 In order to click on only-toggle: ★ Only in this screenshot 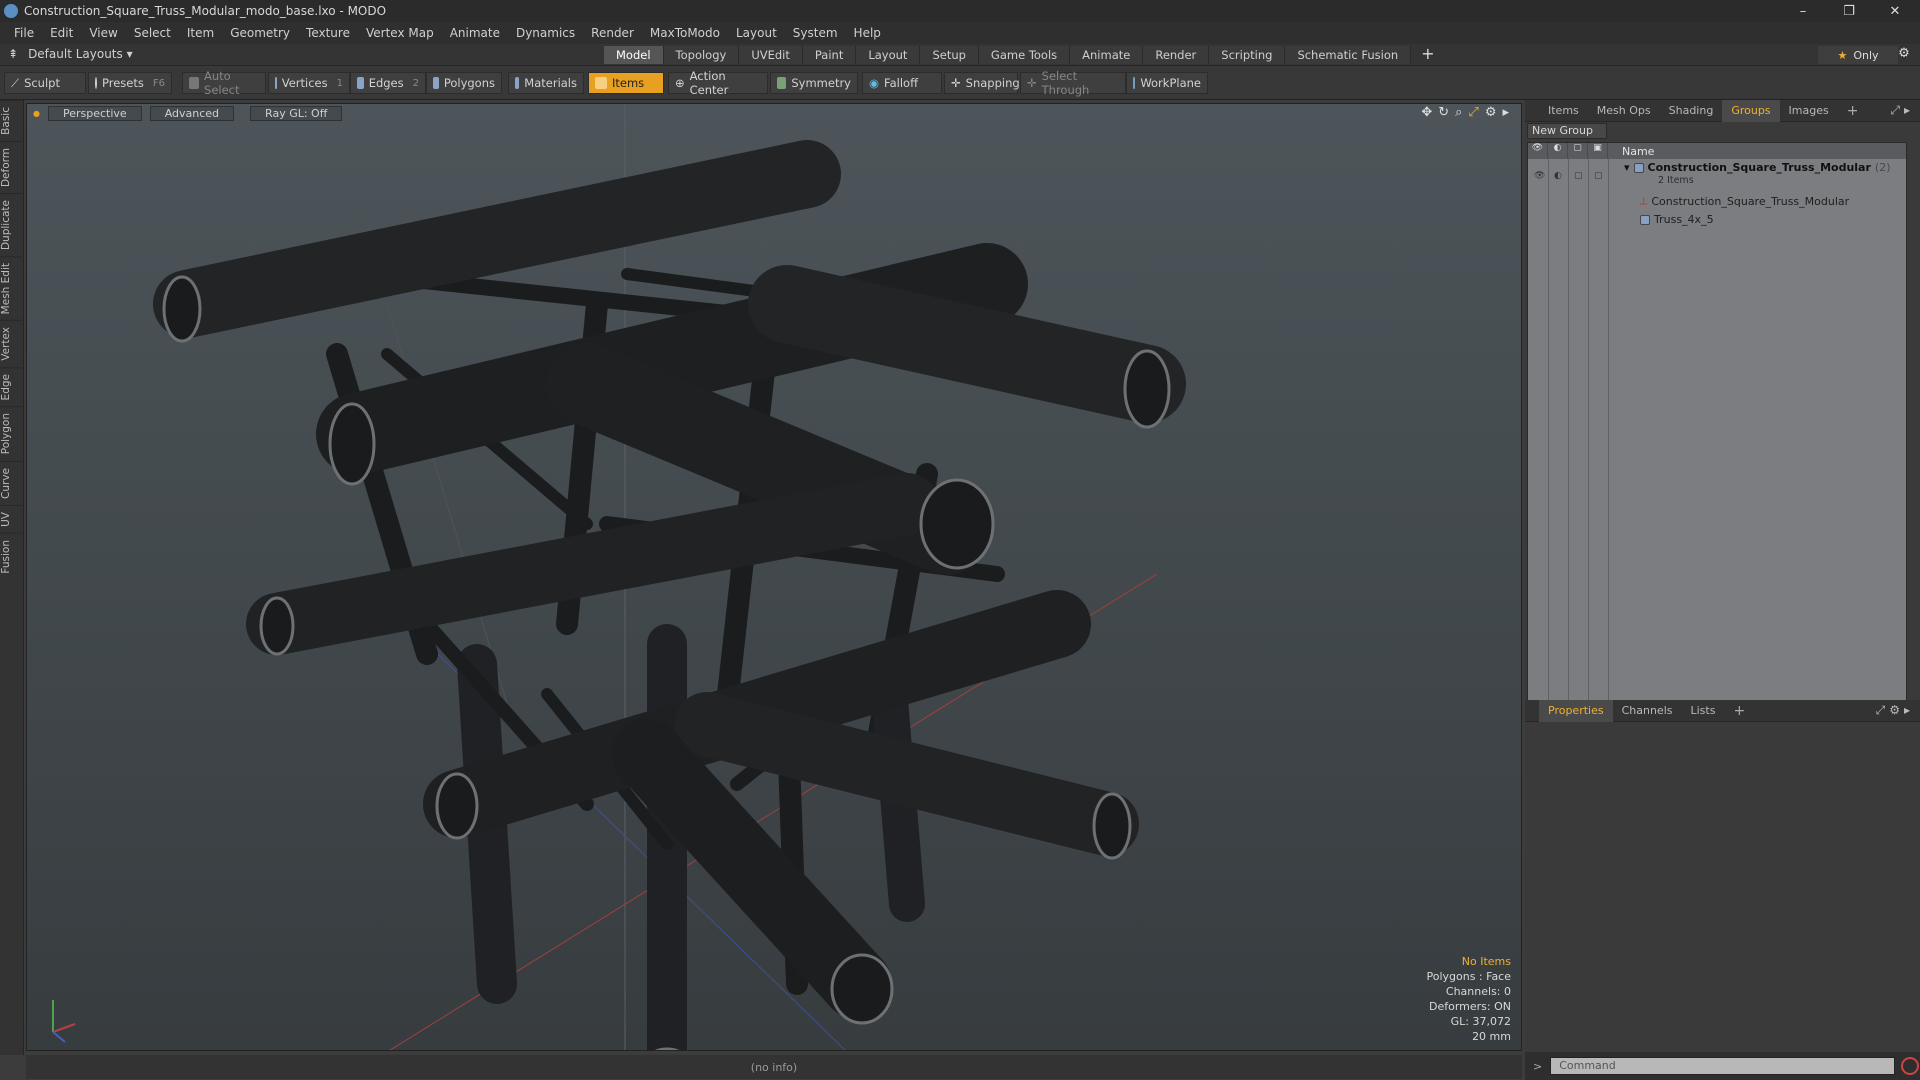, I will do `click(1858, 55)`.